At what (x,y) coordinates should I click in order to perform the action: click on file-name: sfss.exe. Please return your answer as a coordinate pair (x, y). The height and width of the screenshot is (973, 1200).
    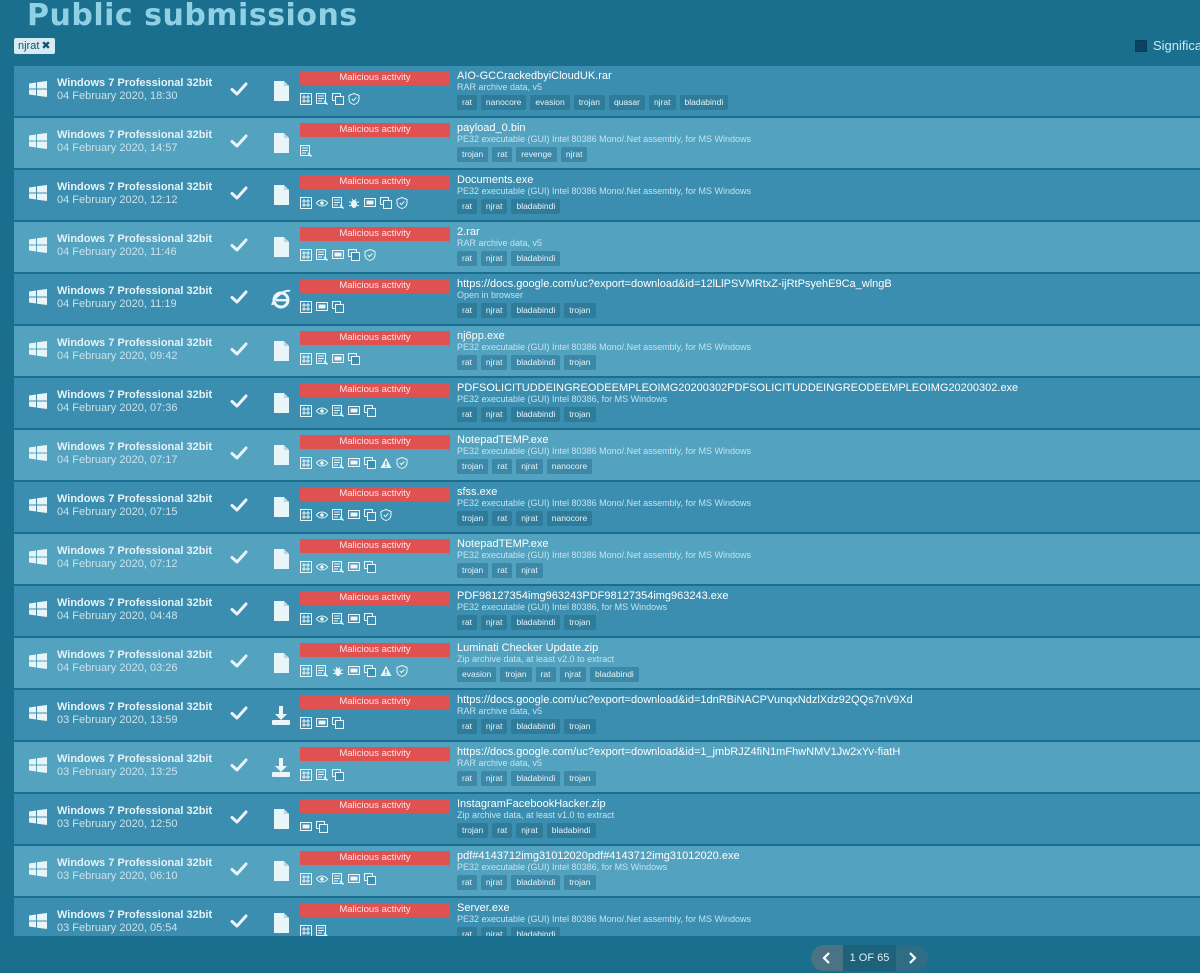
    Looking at the image, I should click on (477, 492).